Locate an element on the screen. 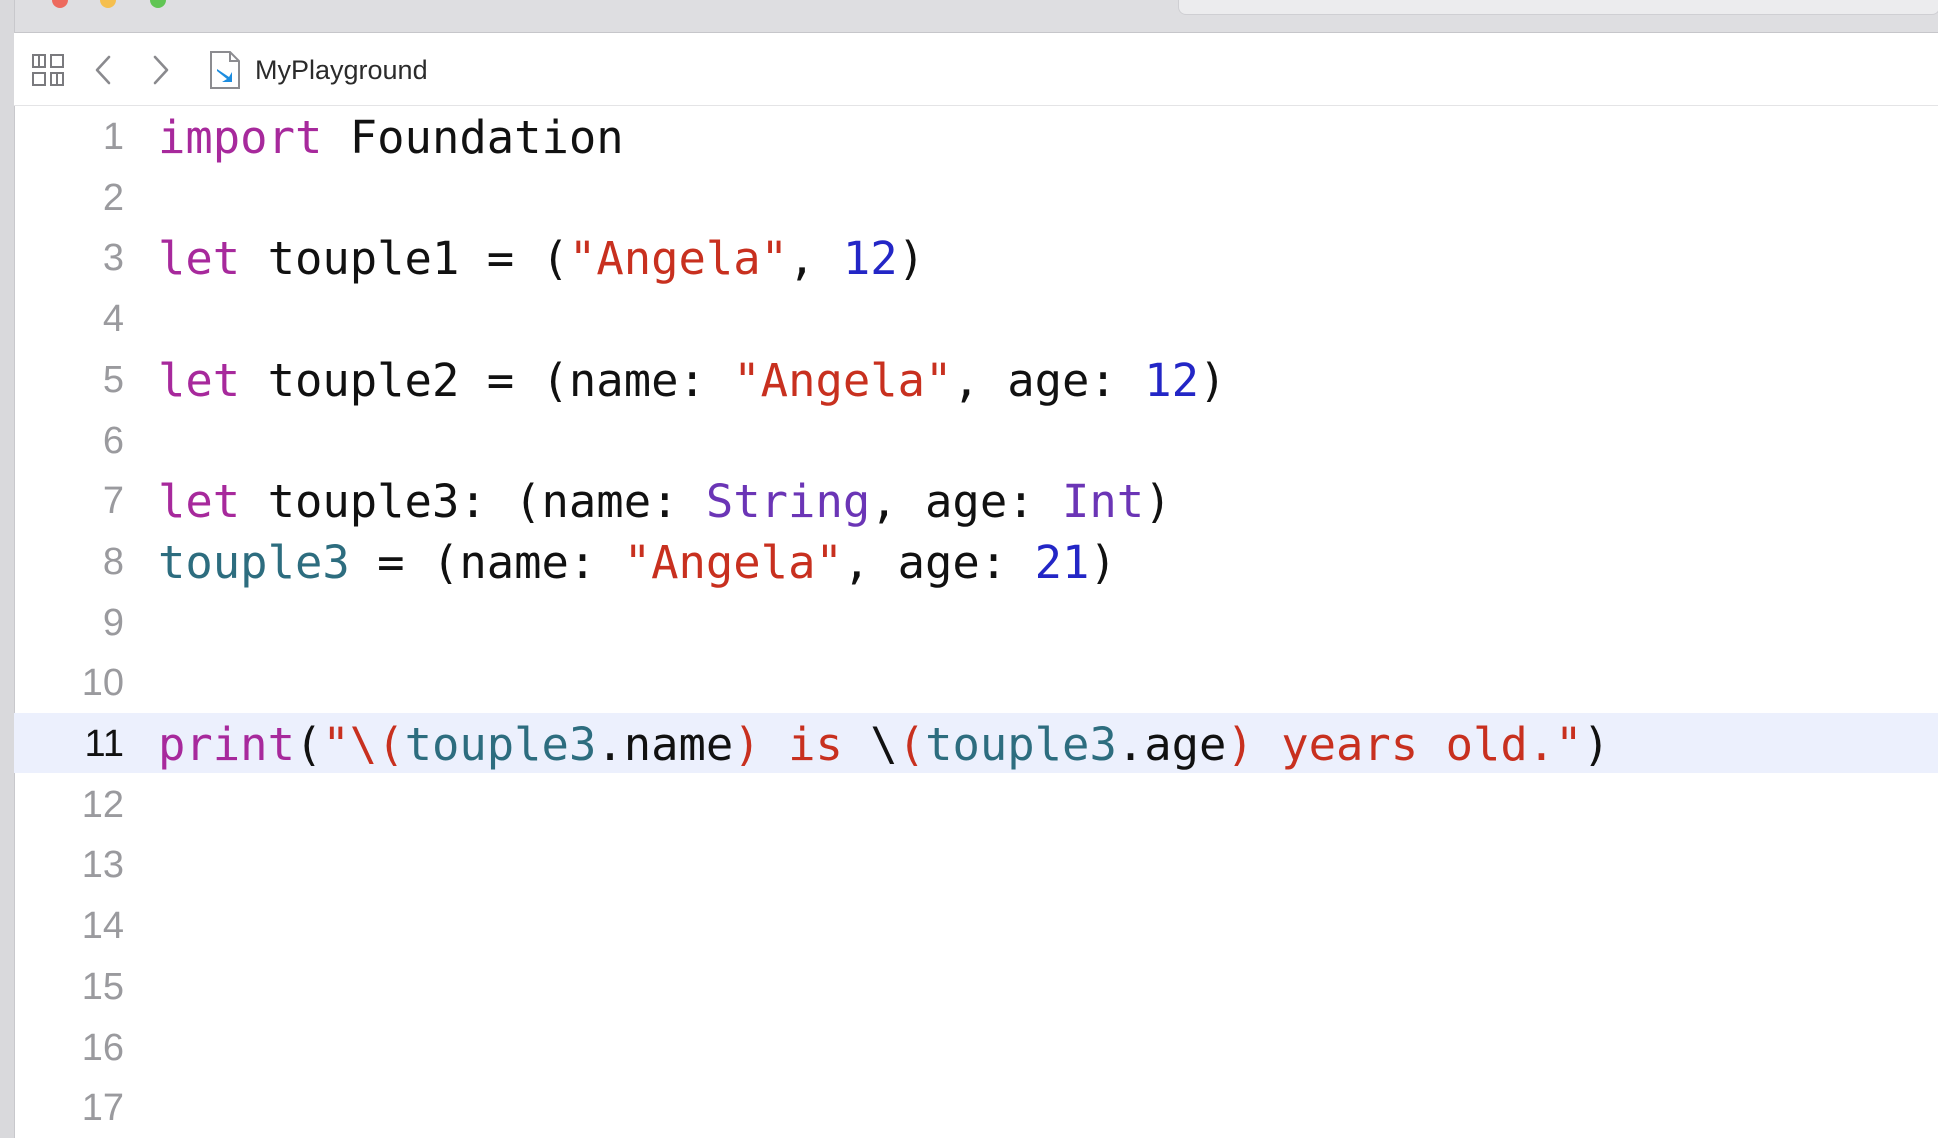  line-number: 1 is located at coordinates (113, 137).